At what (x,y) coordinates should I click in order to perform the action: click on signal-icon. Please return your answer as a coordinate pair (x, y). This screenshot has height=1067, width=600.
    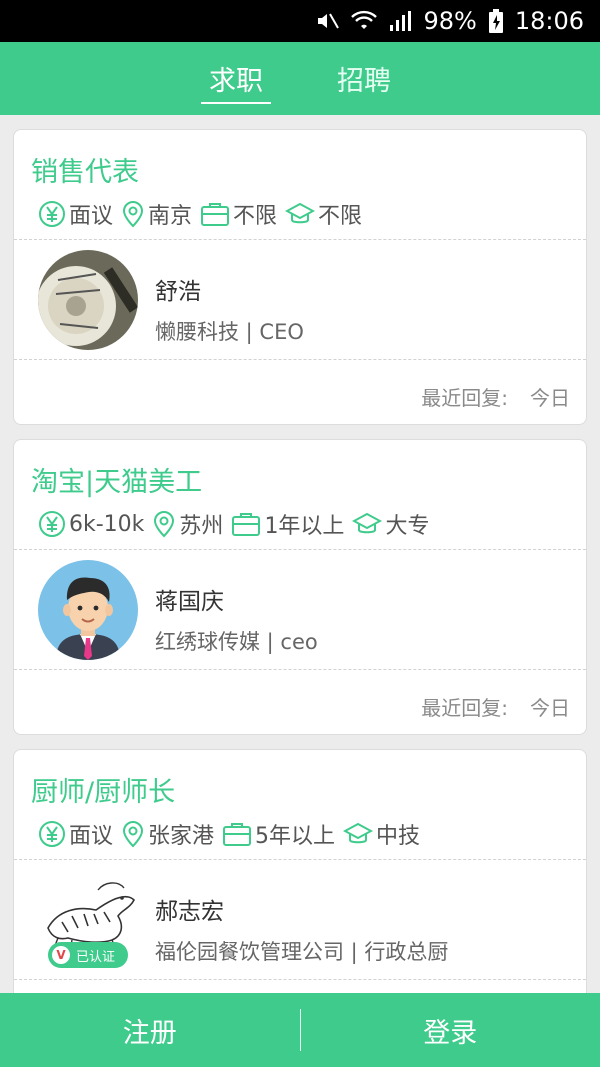
    Looking at the image, I should click on (400, 21).